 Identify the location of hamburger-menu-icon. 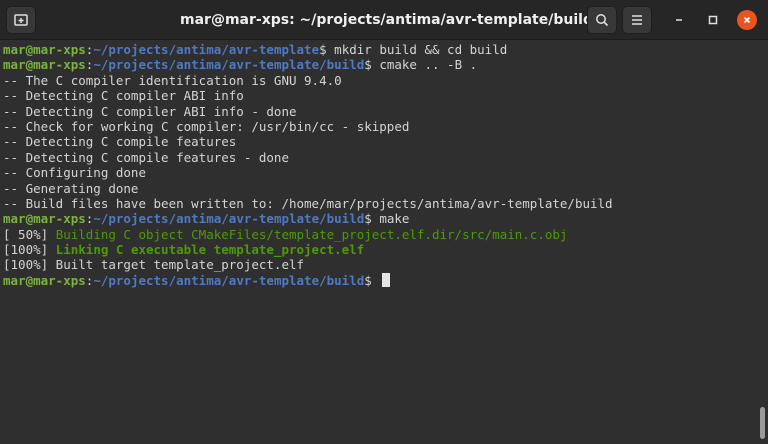
(637, 20).